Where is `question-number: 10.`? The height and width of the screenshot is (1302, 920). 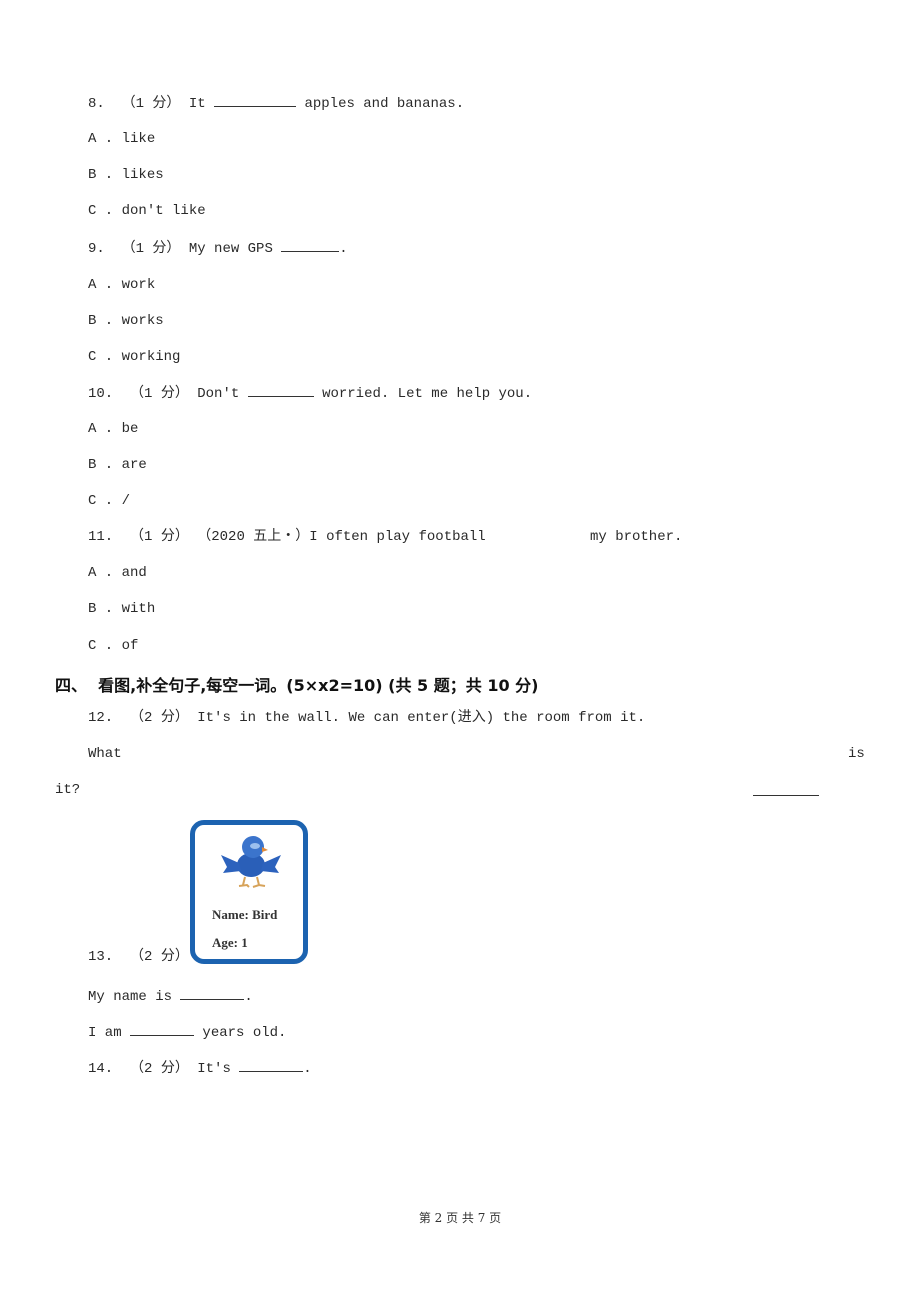 question-number: 10. is located at coordinates (101, 394).